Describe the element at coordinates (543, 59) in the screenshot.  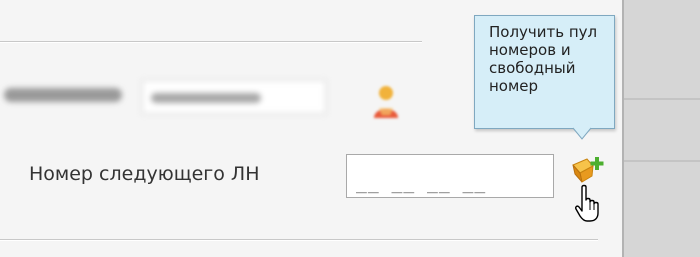
I see `tooltip-text: Получить пул номеров и свободный номер` at that location.